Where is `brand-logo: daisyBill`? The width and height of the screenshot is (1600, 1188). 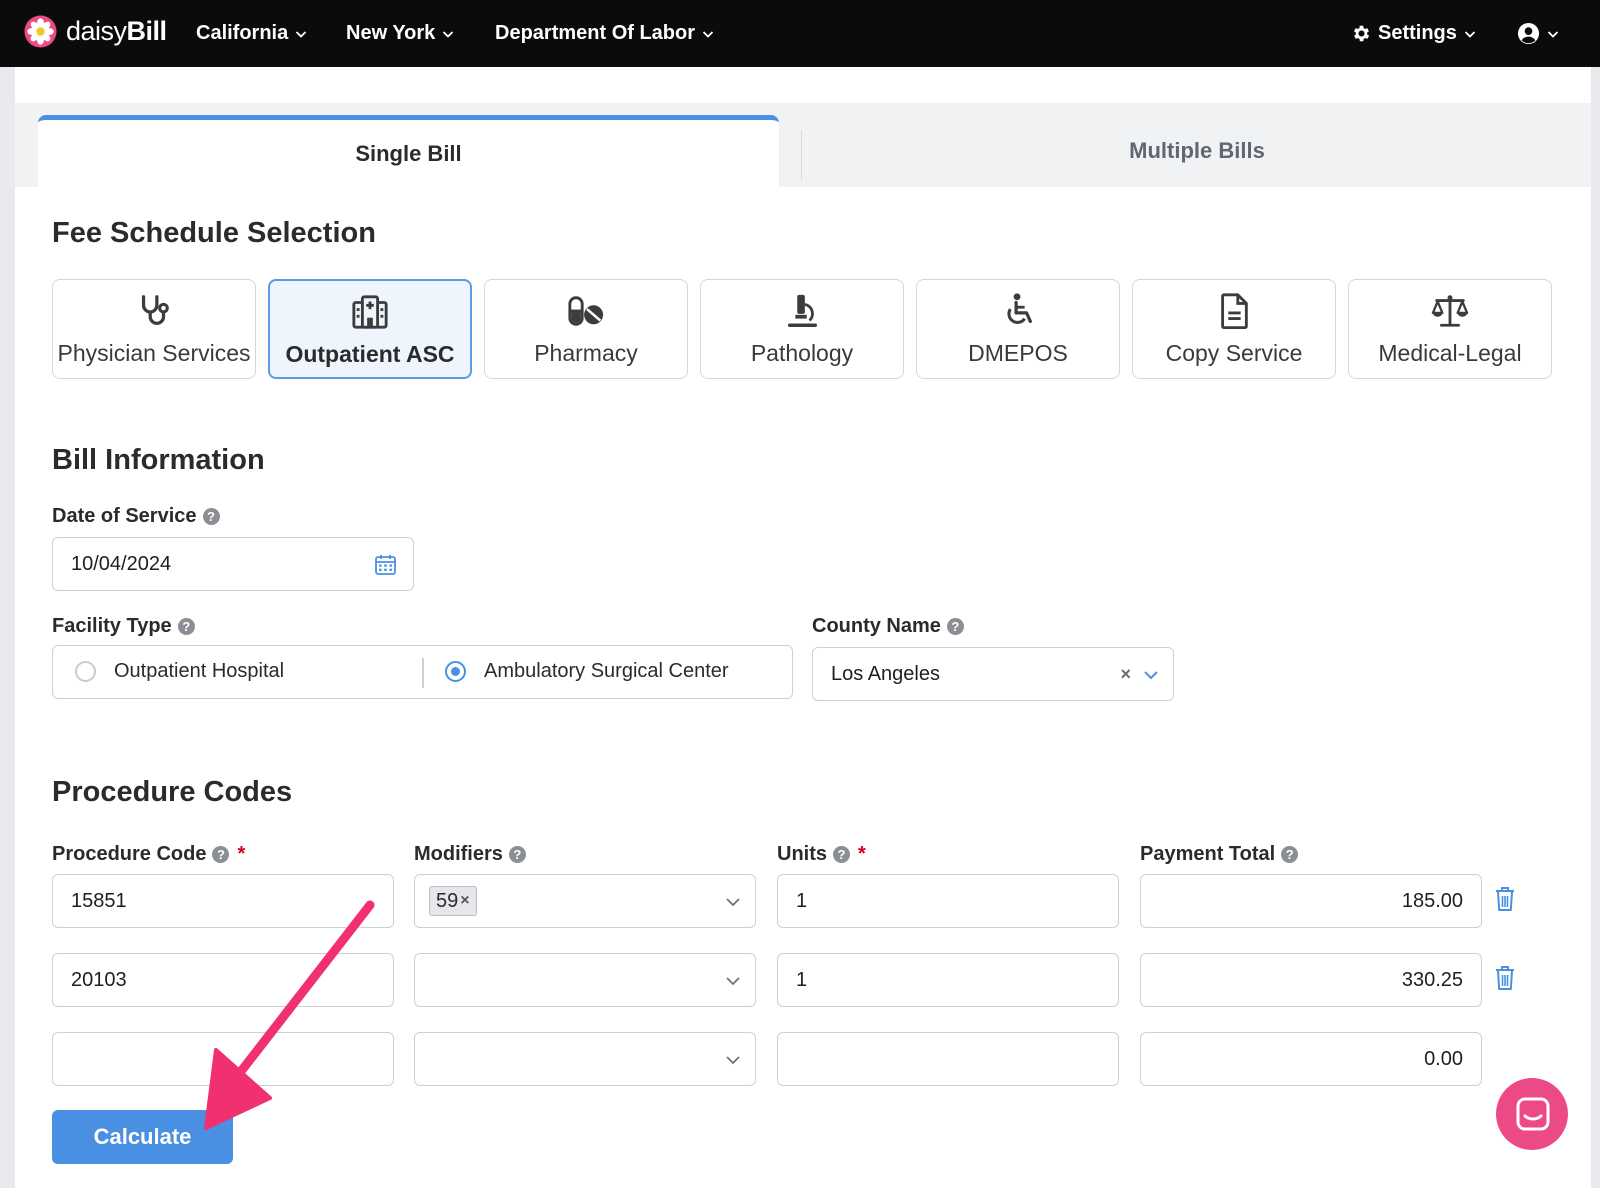
brand-logo: daisyBill is located at coordinates (95, 31).